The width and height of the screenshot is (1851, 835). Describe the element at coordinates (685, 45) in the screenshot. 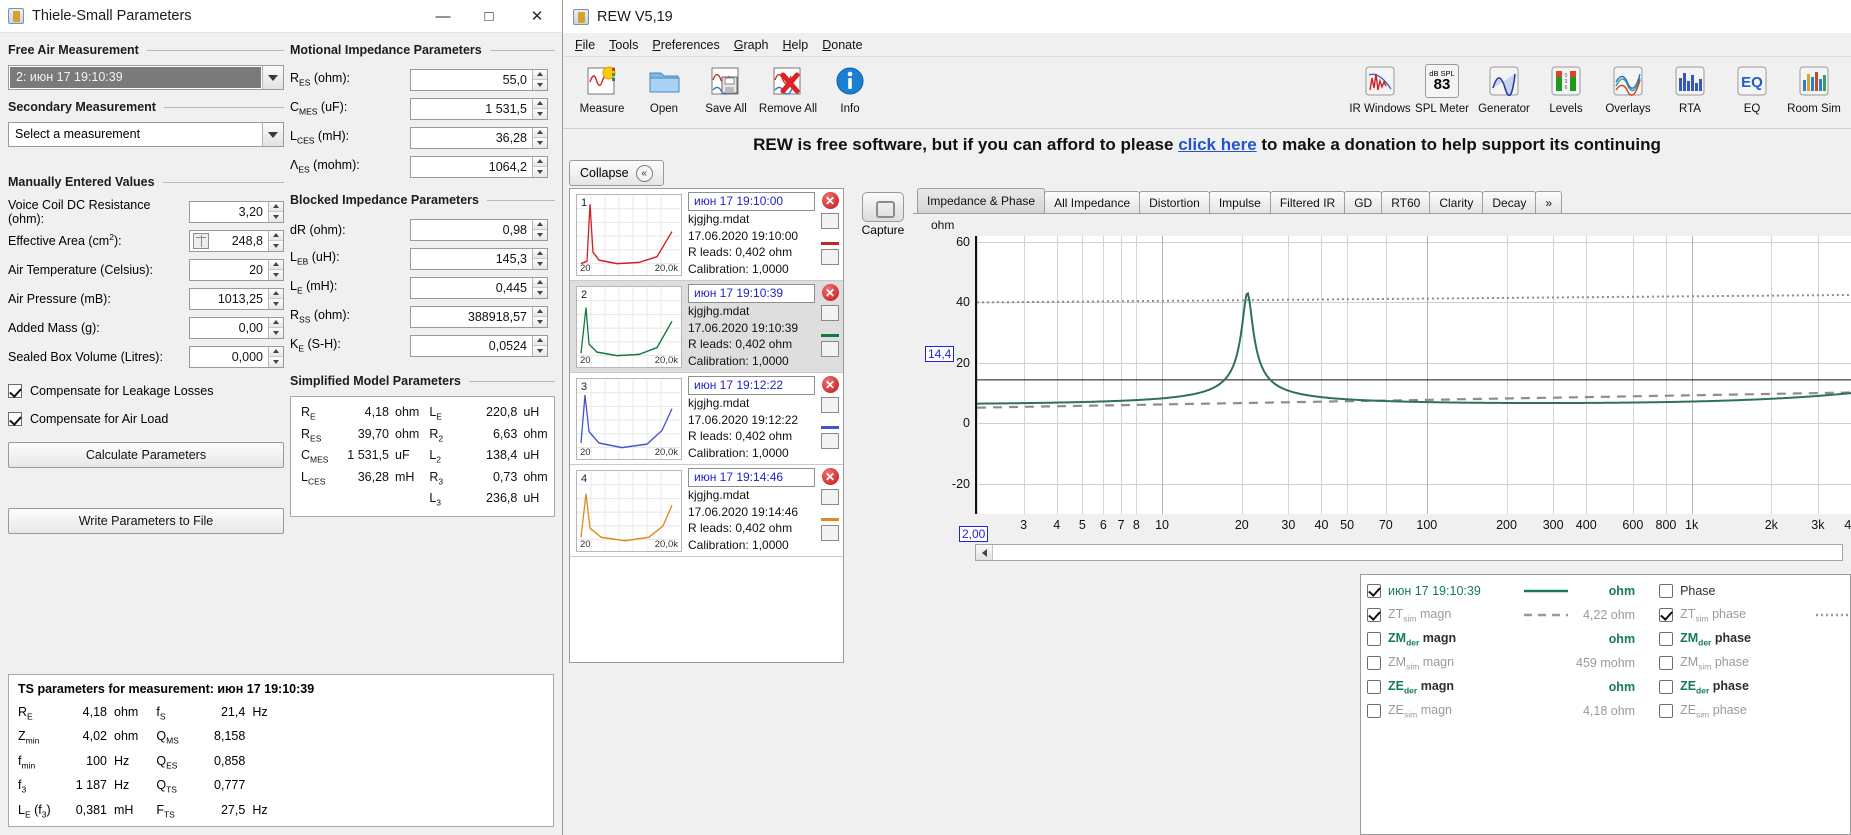

I see `menu-preferences: Preferences` at that location.